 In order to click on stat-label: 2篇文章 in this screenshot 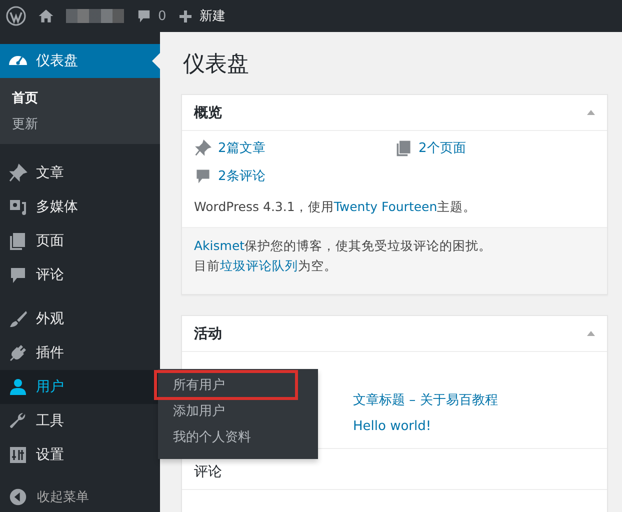, I will do `click(242, 148)`.